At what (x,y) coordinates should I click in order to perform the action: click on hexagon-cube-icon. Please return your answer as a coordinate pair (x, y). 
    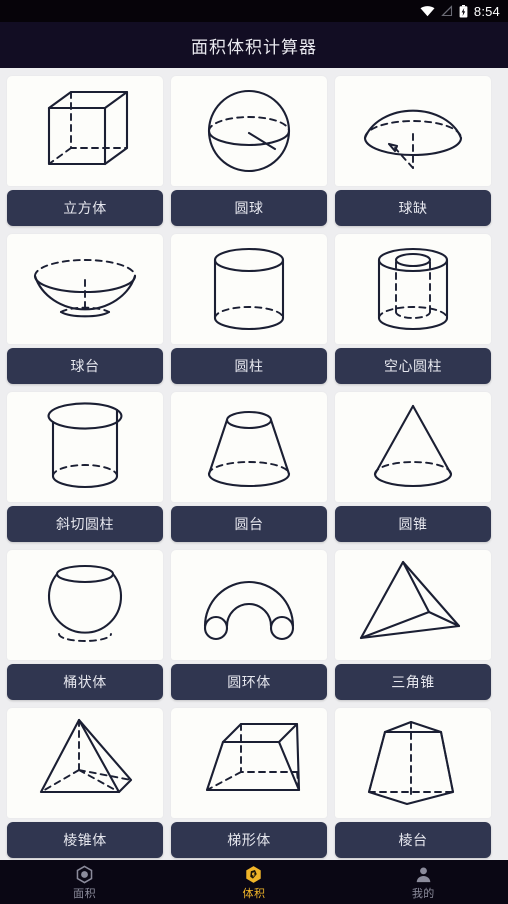
    Looking at the image, I should click on (253, 874).